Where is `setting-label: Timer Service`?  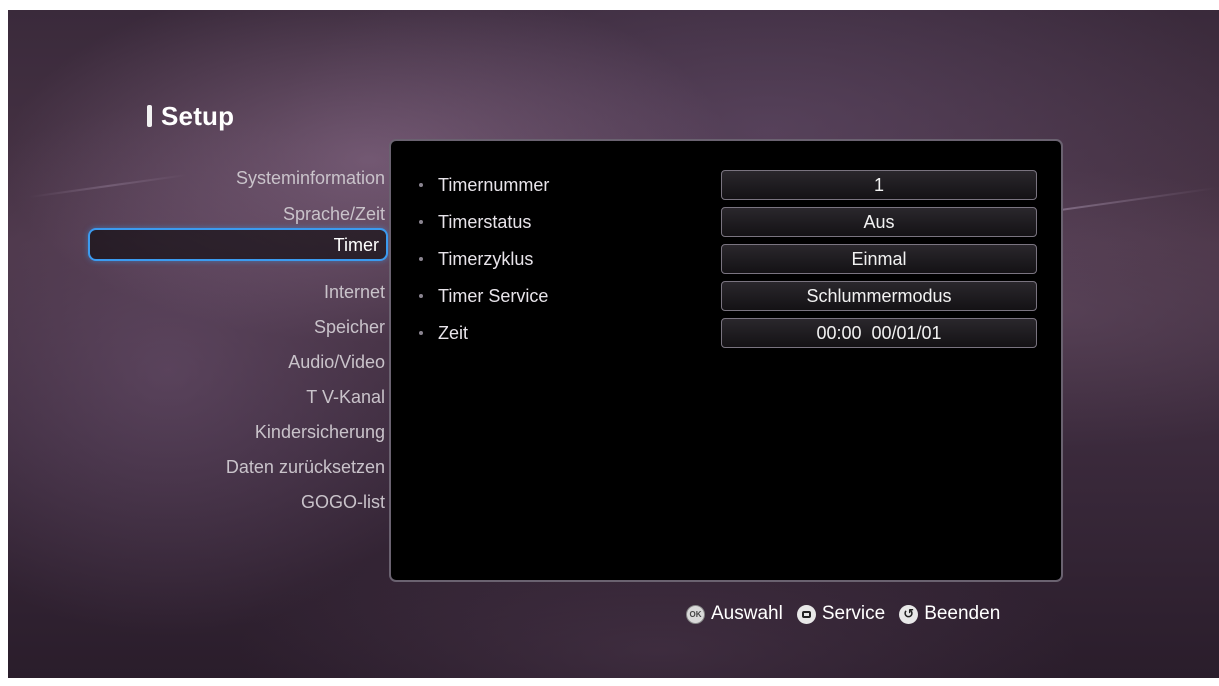 setting-label: Timer Service is located at coordinates (493, 296).